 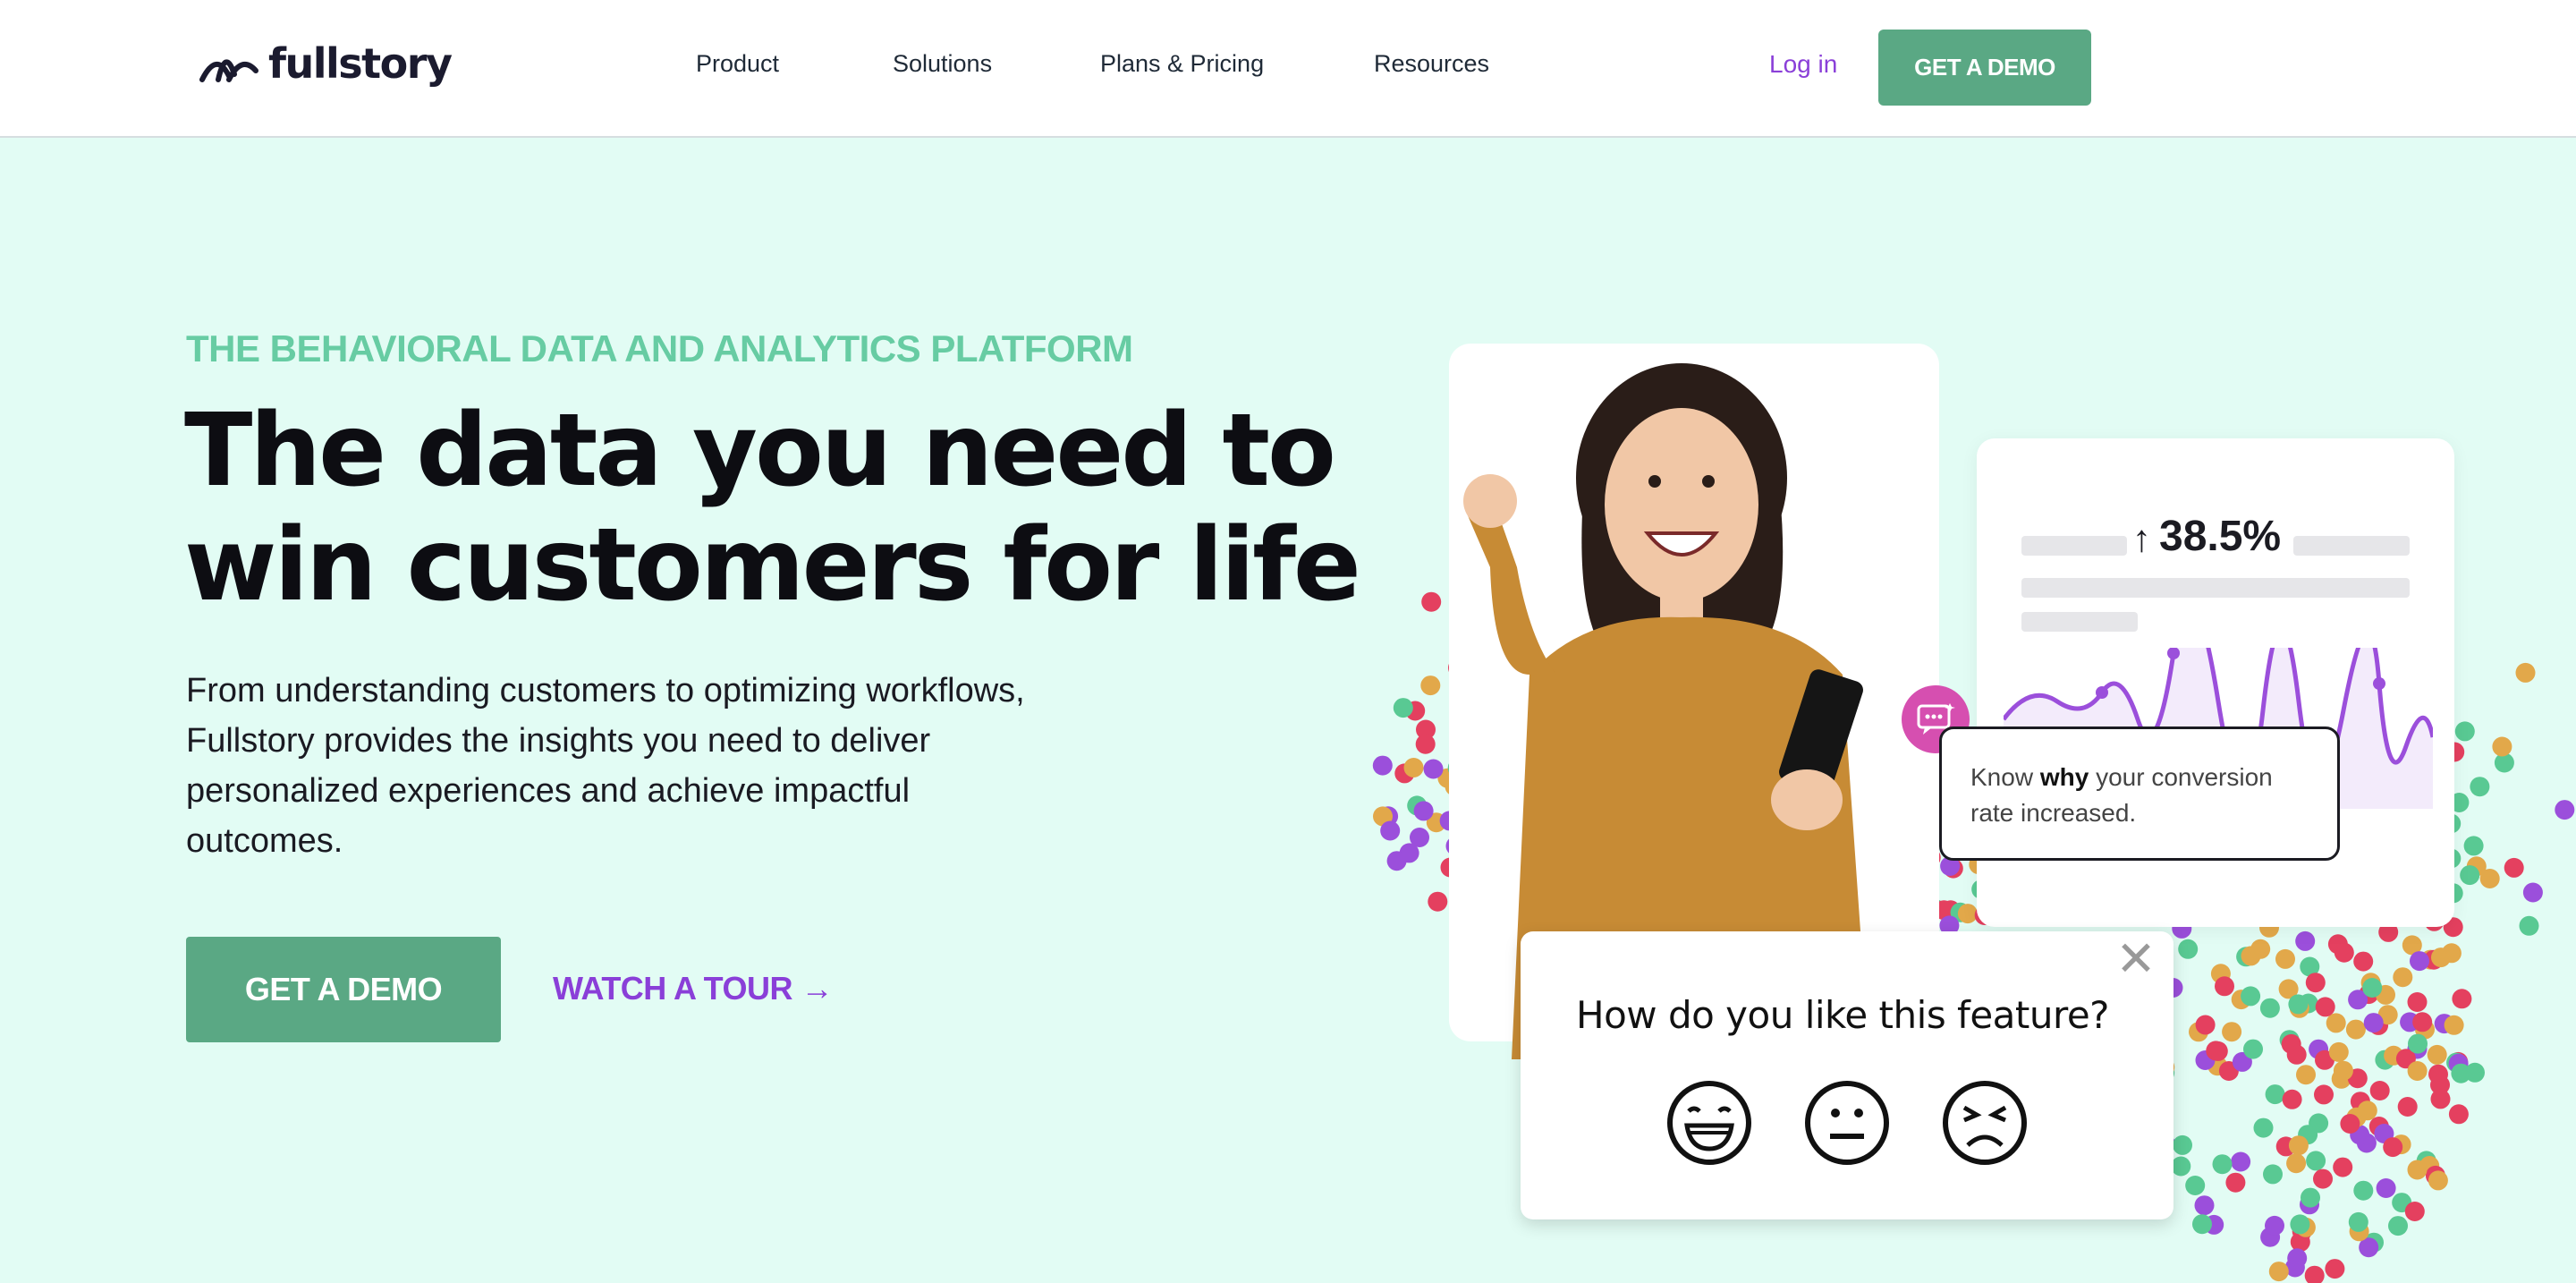 What do you see at coordinates (1847, 1123) in the screenshot?
I see `neutral-face-icon` at bounding box center [1847, 1123].